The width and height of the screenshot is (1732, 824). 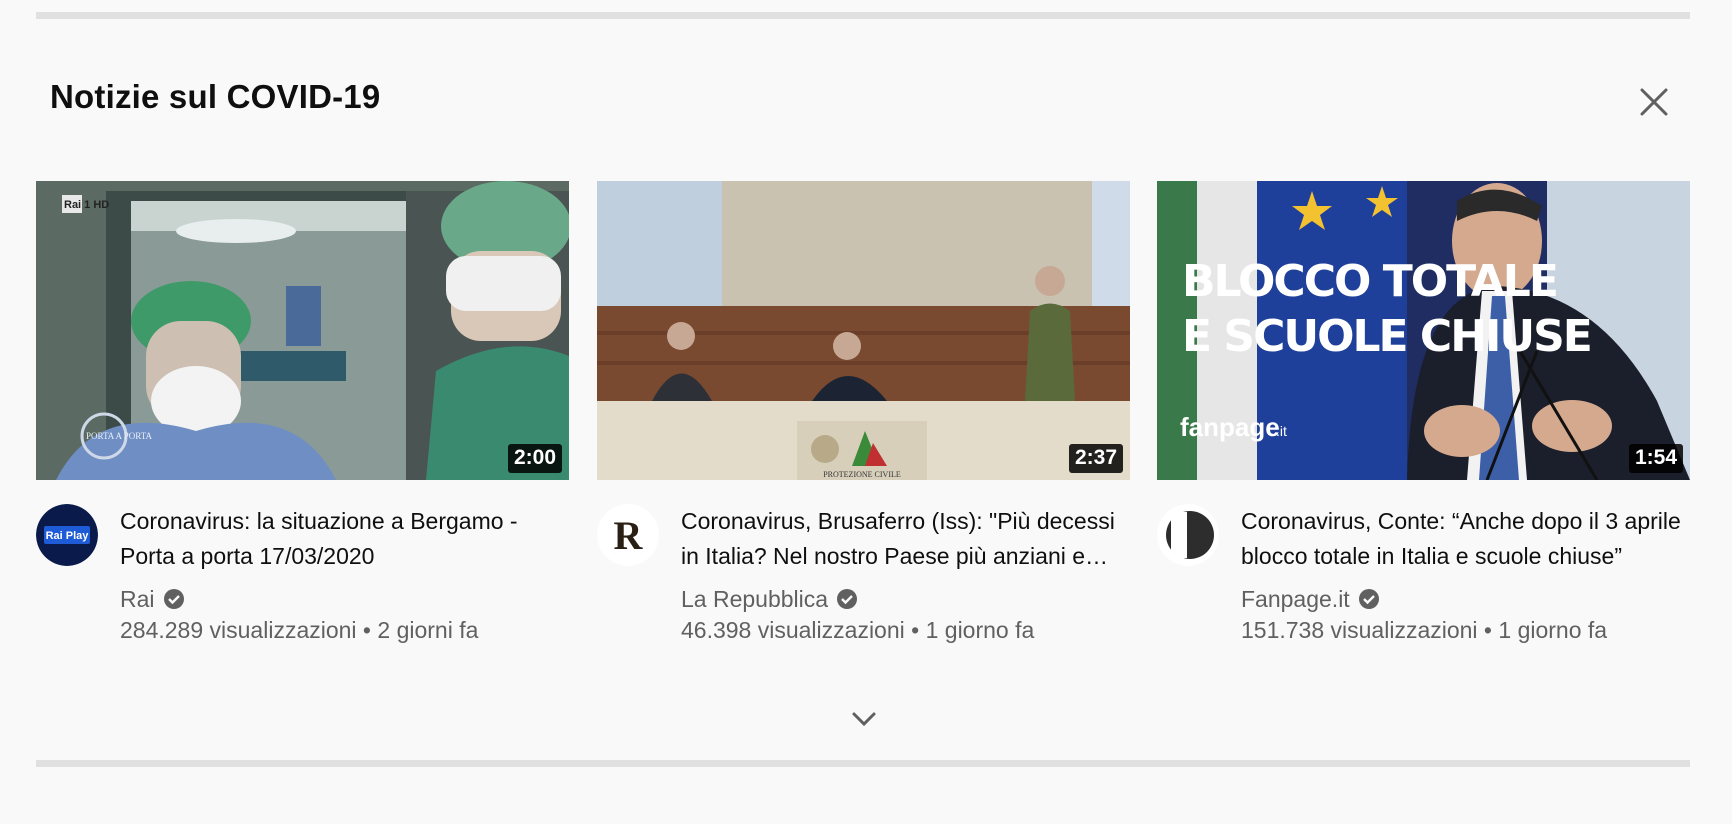 I want to click on video-stats: 284.289 visualizzazioni • 2 giorni fa, so click(x=299, y=630).